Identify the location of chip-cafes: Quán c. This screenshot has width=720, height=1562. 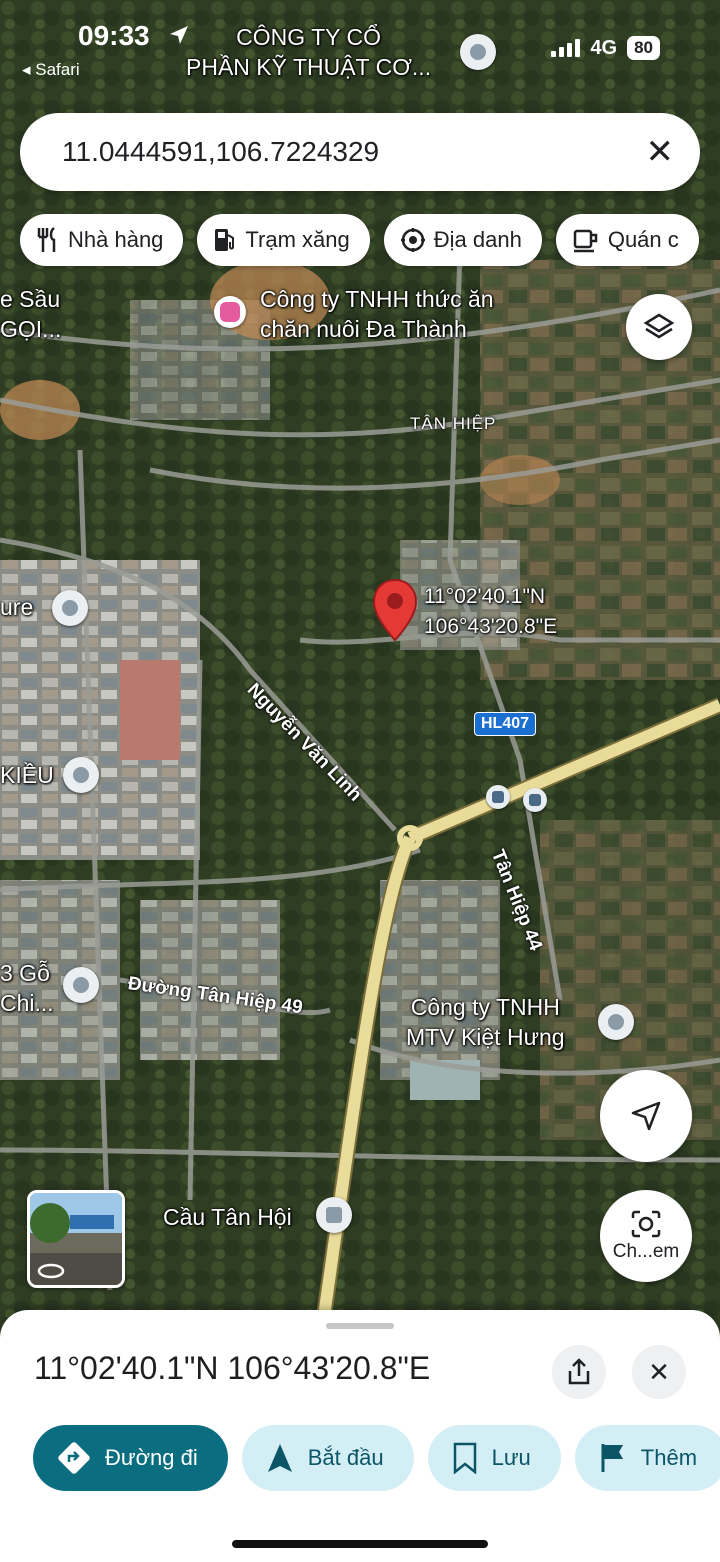
(627, 240).